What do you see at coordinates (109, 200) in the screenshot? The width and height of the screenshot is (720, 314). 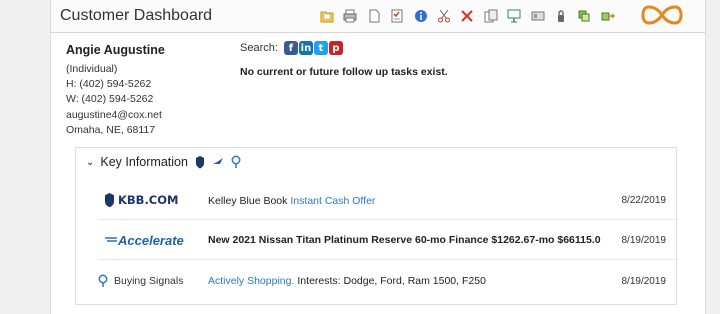 I see `kbb-shield-icon` at bounding box center [109, 200].